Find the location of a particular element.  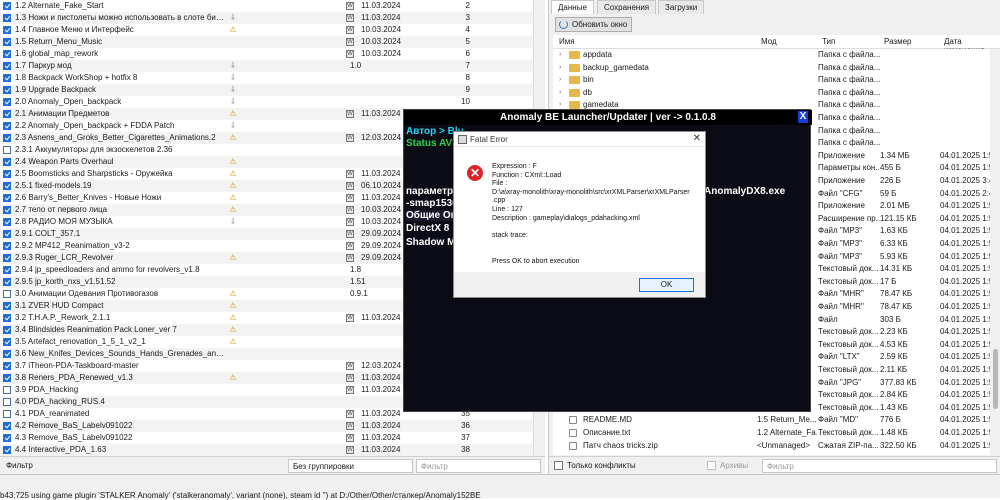

tab-data: Данные is located at coordinates (572, 7).